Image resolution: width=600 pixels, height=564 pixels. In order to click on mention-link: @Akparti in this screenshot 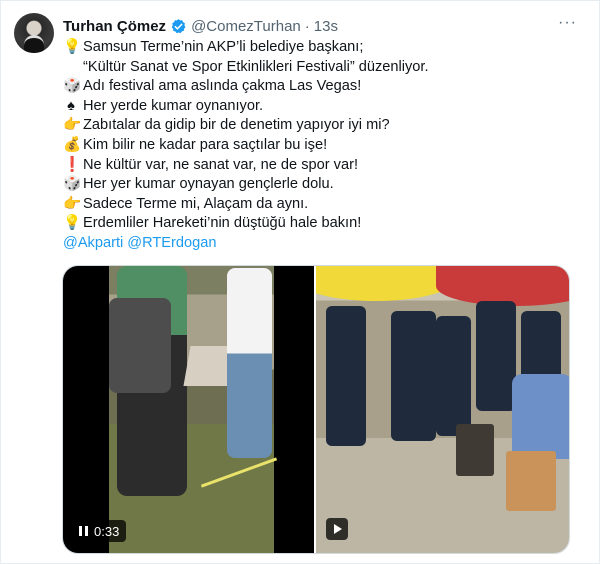, I will do `click(93, 243)`.